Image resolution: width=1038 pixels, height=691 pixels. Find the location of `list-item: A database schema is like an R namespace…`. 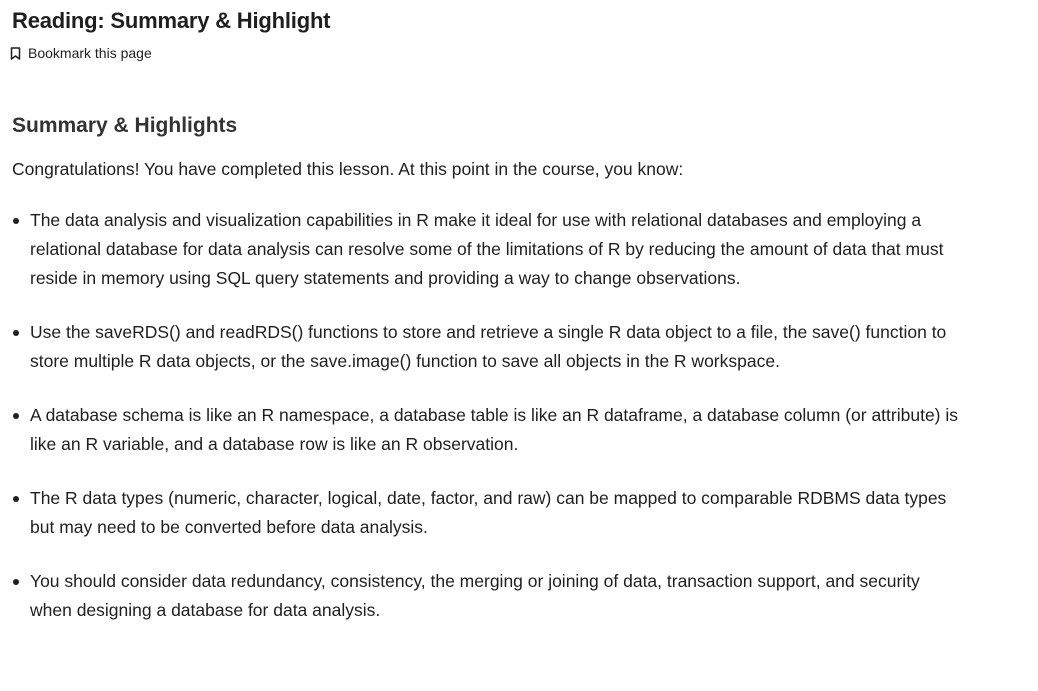

list-item: A database schema is like an R namespace… is located at coordinates (487, 430).